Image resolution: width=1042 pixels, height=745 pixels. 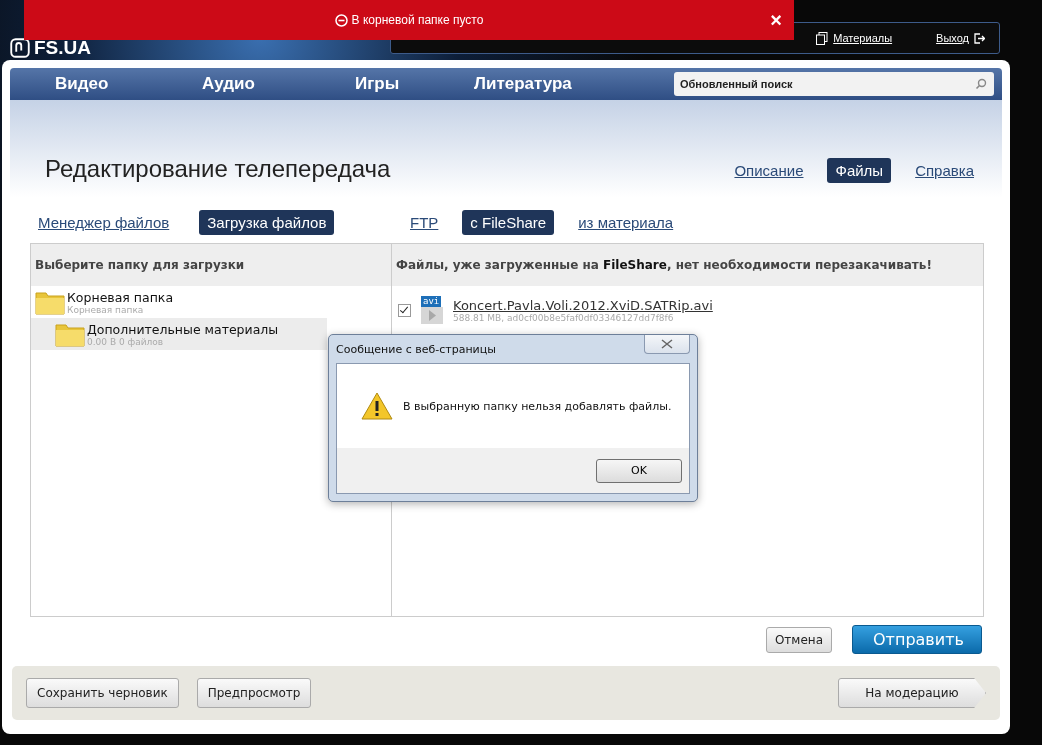 What do you see at coordinates (508, 222) in the screenshot?
I see `source-tab: с FileShare` at bounding box center [508, 222].